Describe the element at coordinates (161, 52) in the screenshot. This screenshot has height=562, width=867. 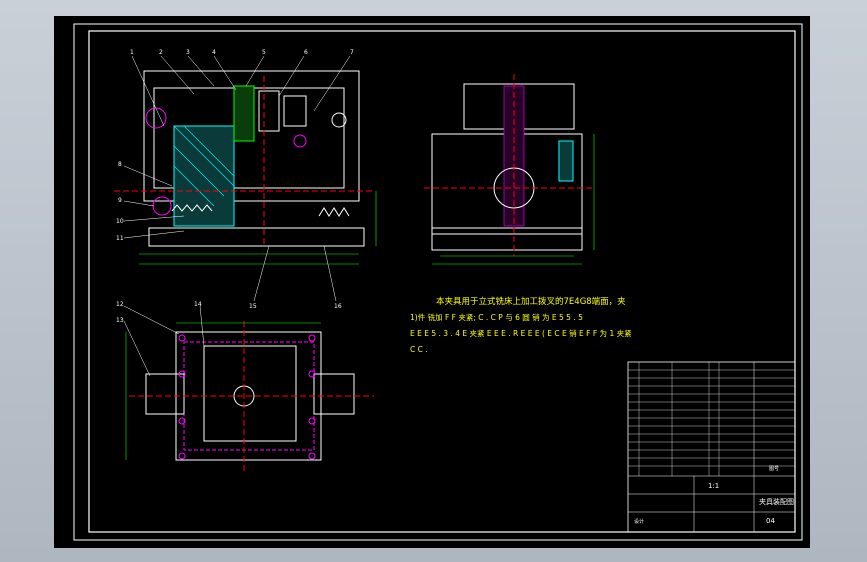
I see `part-label-2: 2` at that location.